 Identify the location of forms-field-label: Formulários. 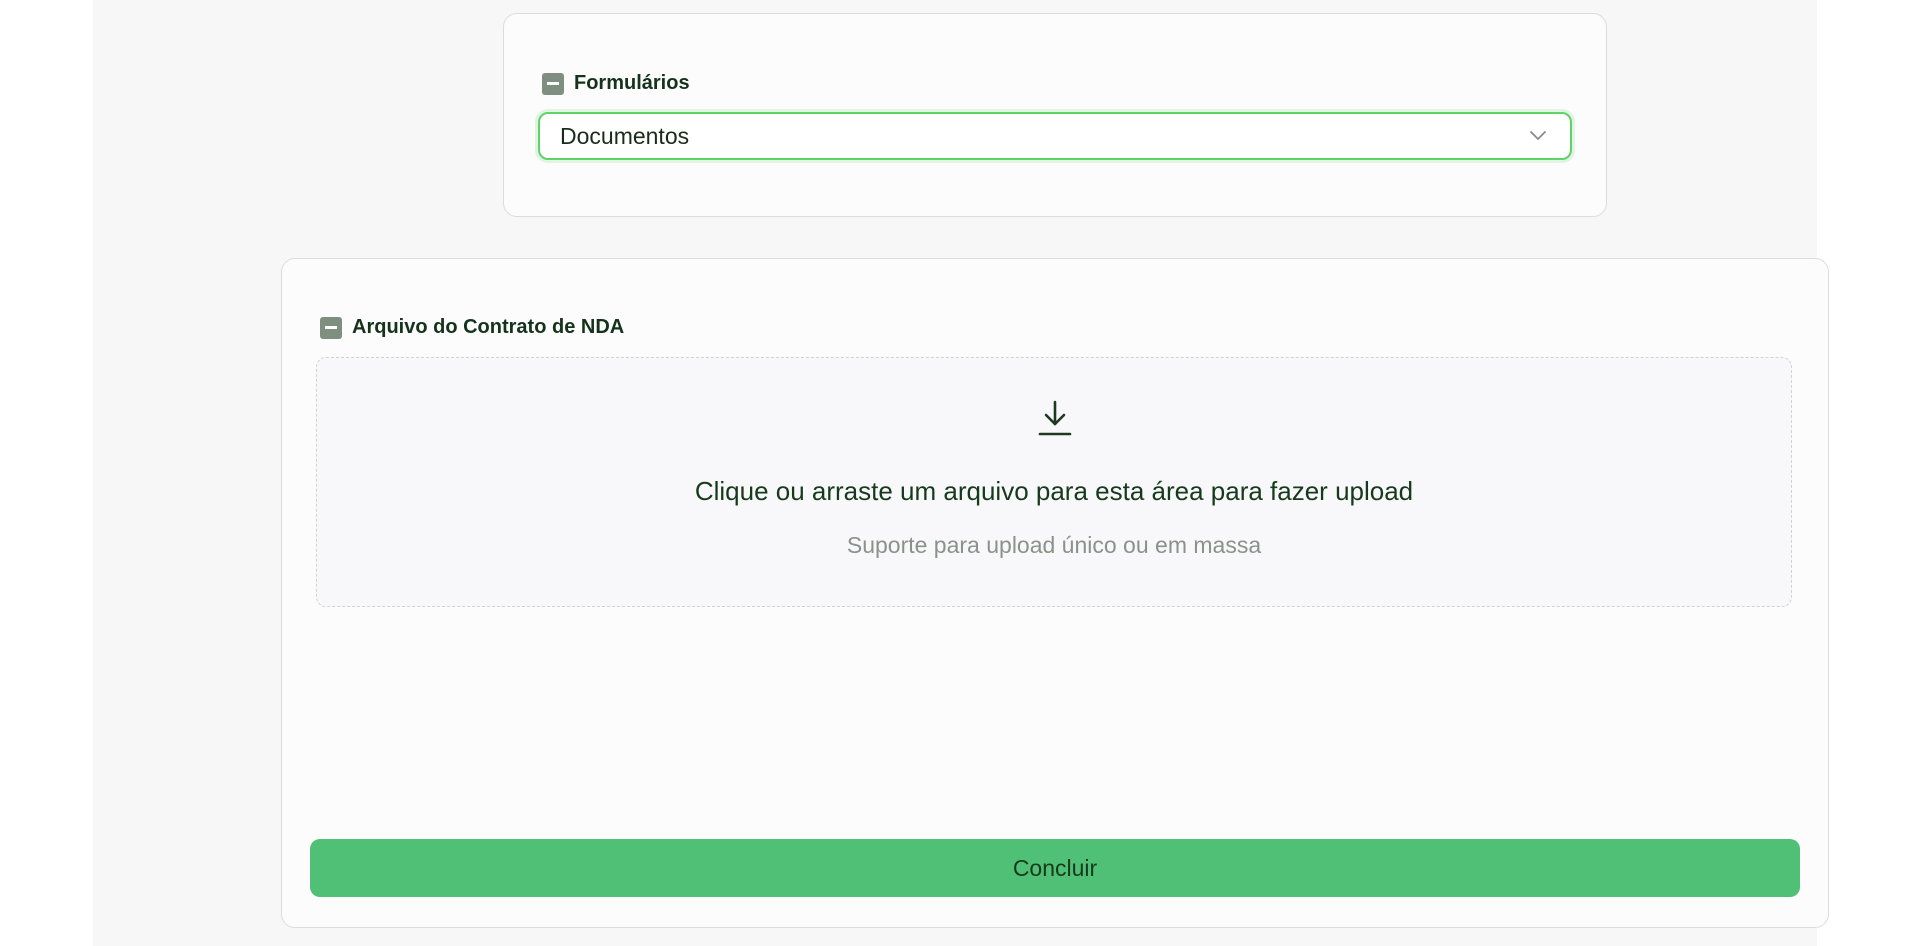
(616, 83).